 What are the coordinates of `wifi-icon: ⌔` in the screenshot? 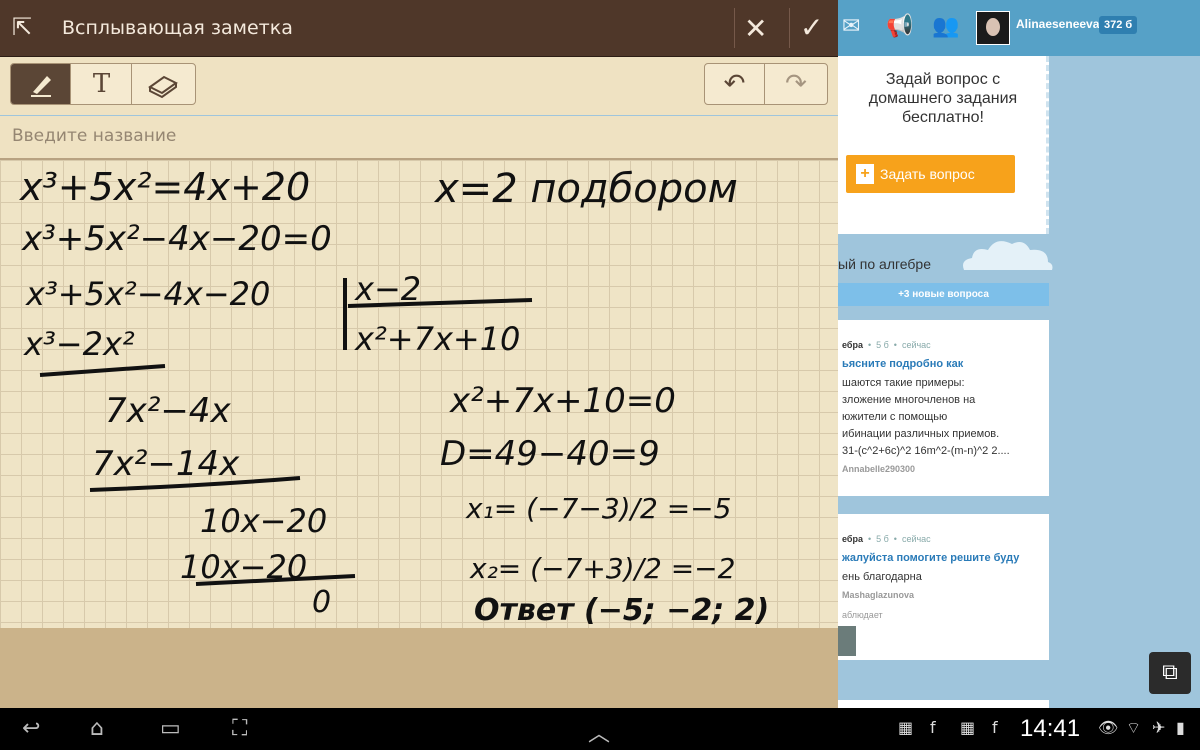 It's located at (1134, 727).